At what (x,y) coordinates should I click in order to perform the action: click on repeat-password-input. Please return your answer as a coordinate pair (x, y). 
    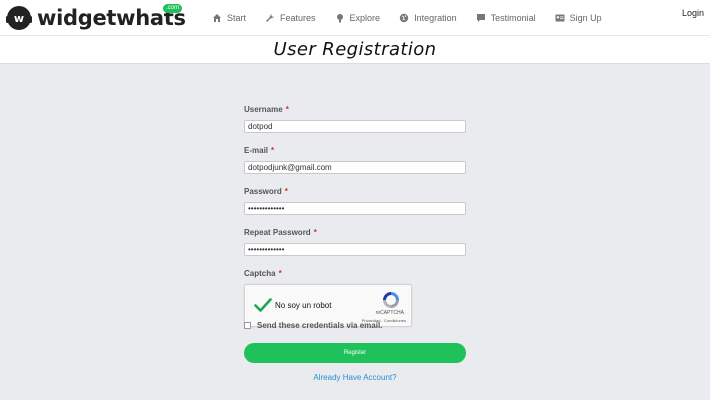
    Looking at the image, I should click on (355, 249).